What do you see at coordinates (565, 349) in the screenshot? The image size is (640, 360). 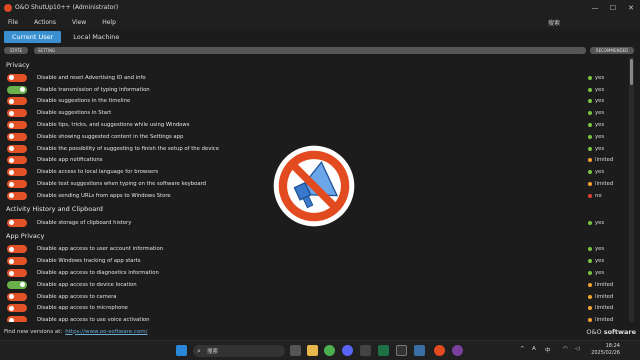 I see `wifi-icon: ◠` at bounding box center [565, 349].